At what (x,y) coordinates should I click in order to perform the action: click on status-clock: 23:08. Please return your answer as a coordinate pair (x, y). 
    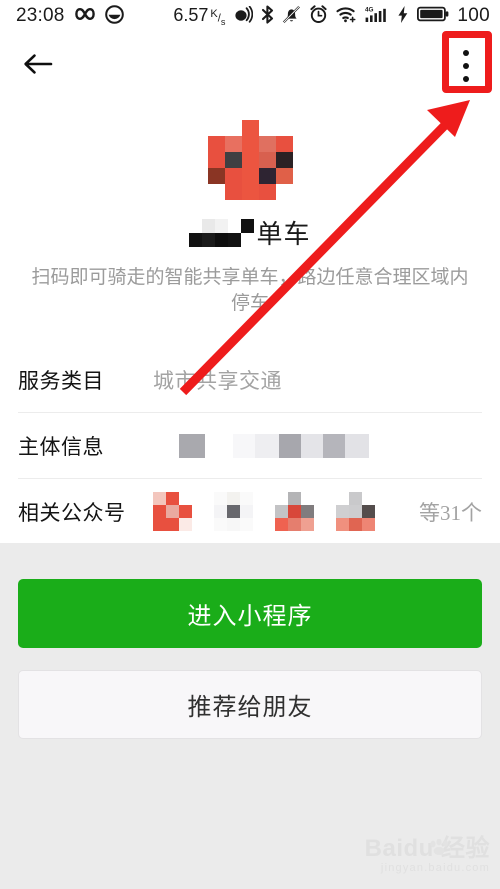
    Looking at the image, I should click on (40, 15).